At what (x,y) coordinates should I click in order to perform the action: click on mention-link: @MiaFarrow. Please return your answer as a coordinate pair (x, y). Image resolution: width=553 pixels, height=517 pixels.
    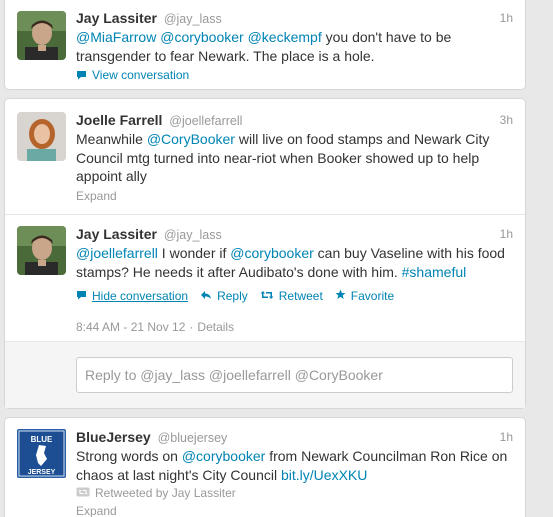
    Looking at the image, I should click on (116, 37).